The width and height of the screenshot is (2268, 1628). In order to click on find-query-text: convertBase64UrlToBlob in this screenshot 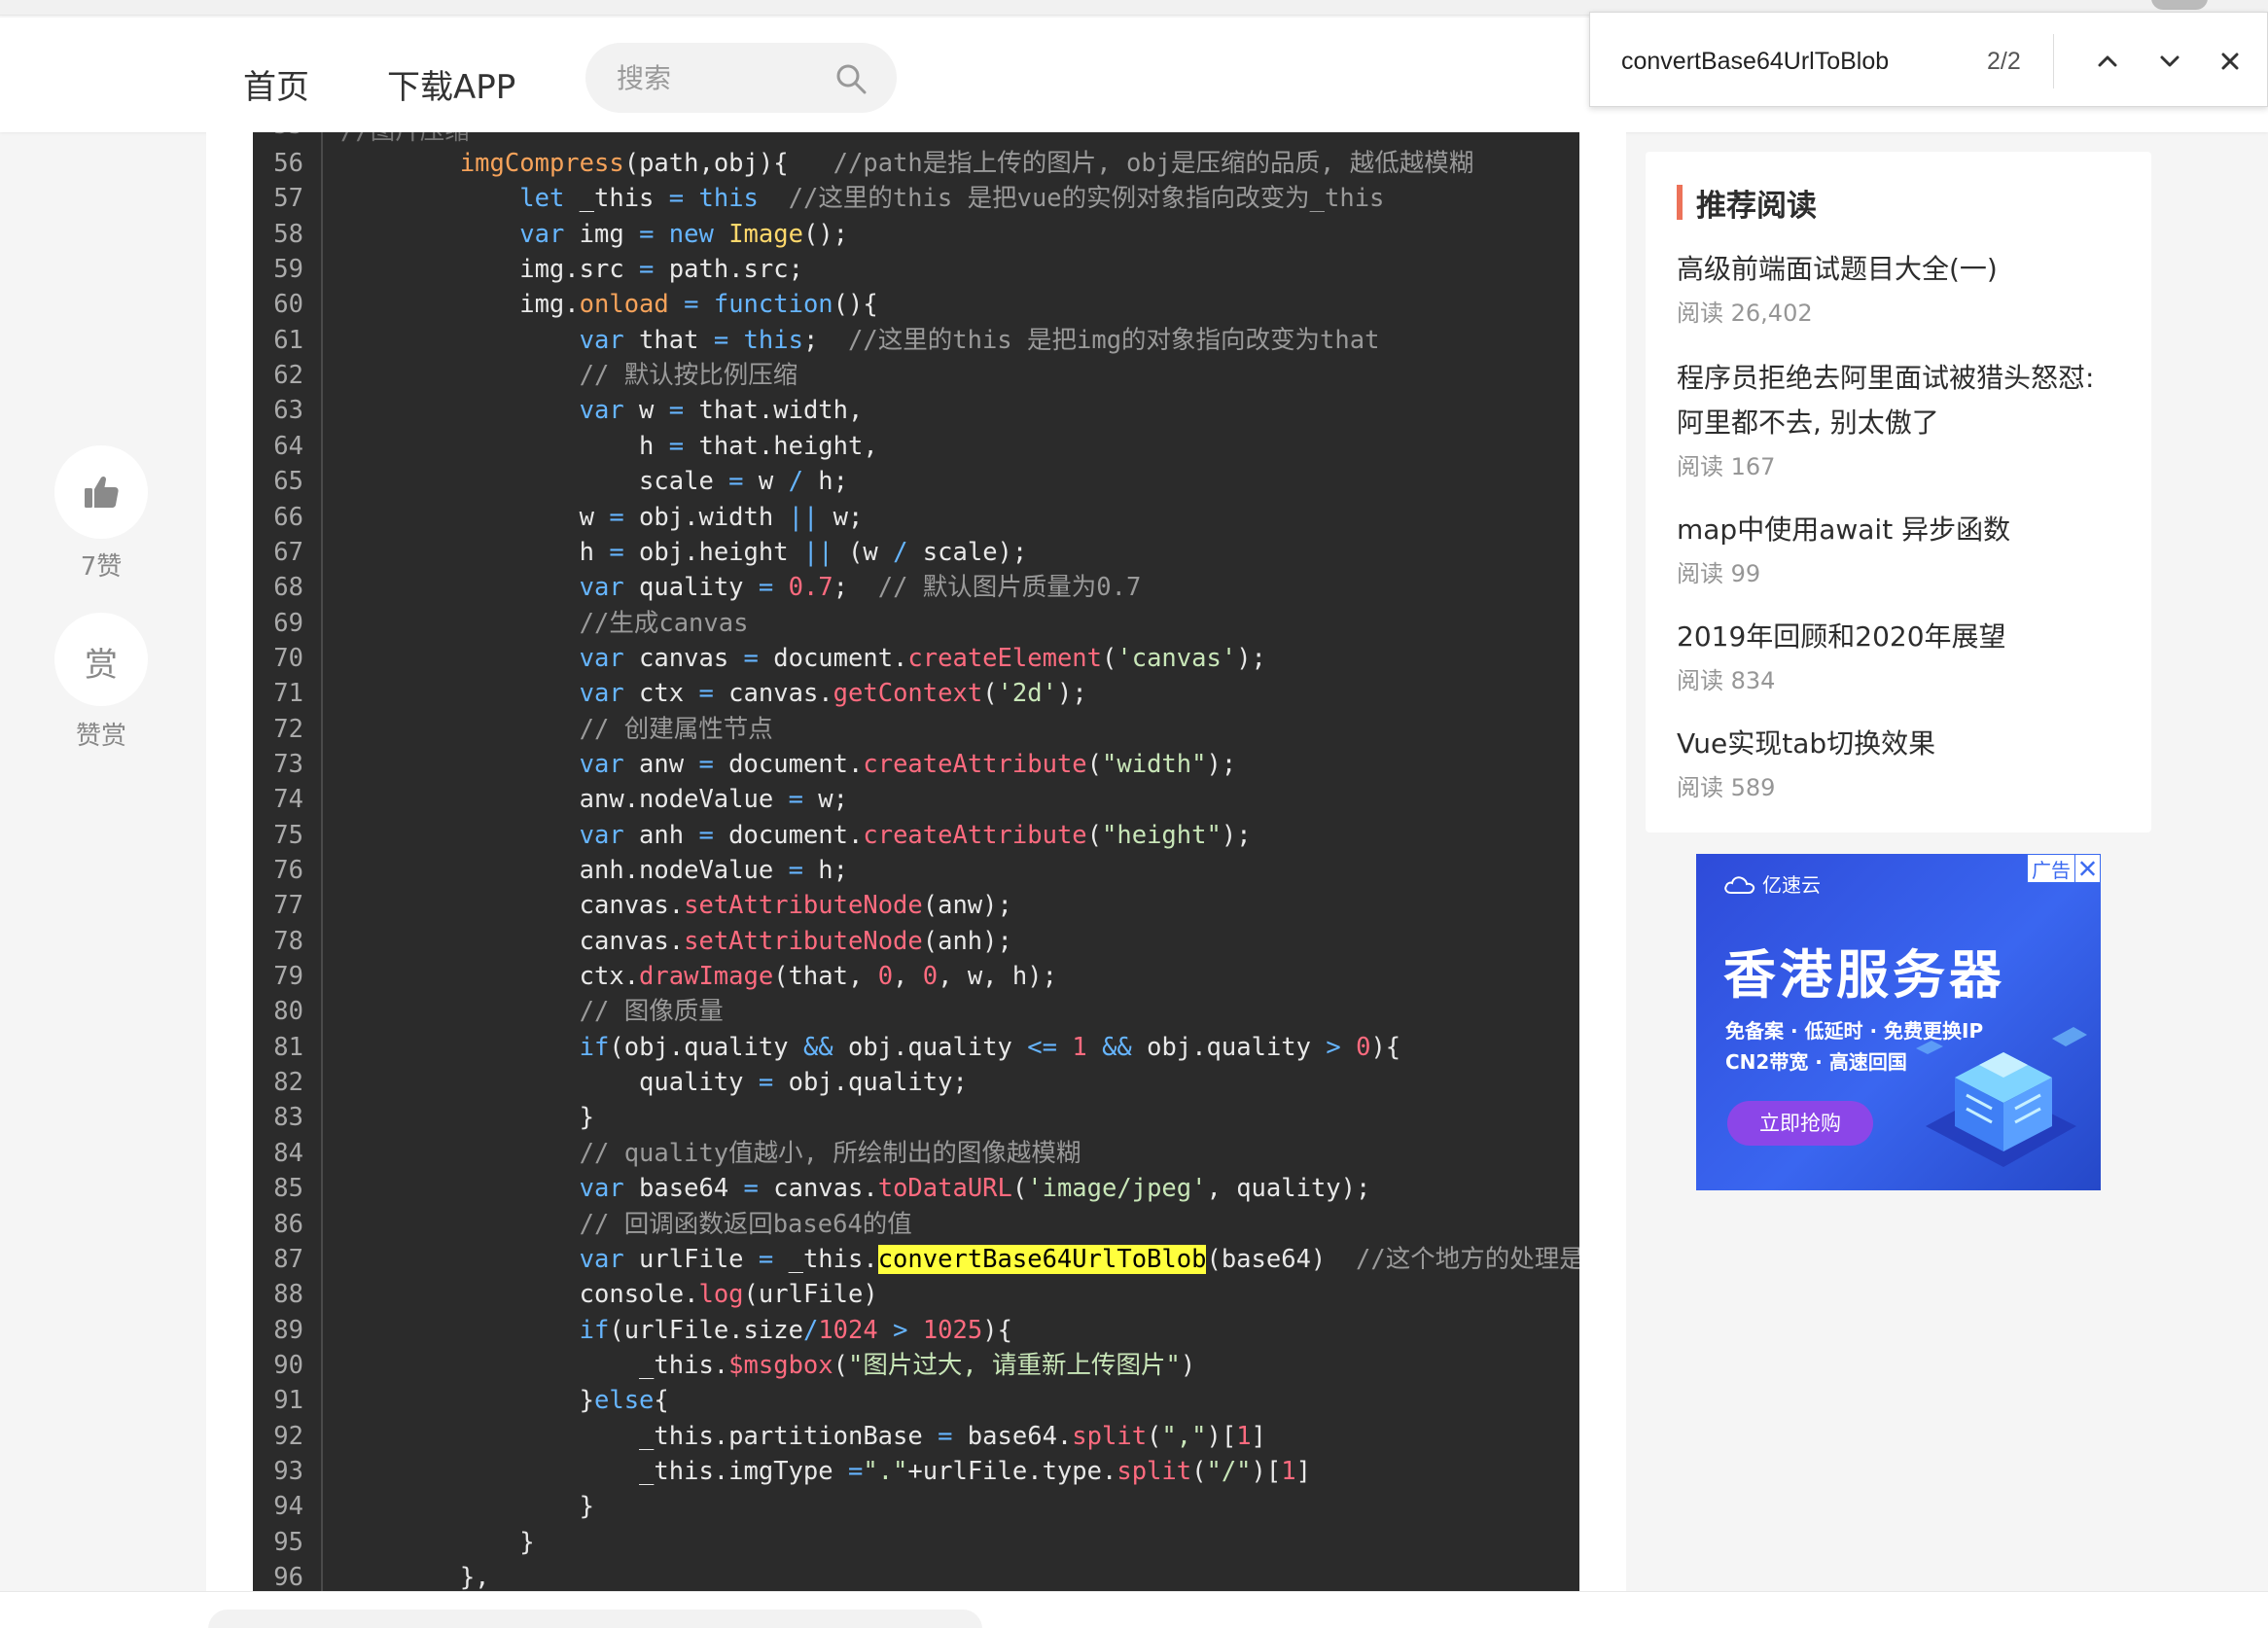, I will do `click(1755, 62)`.